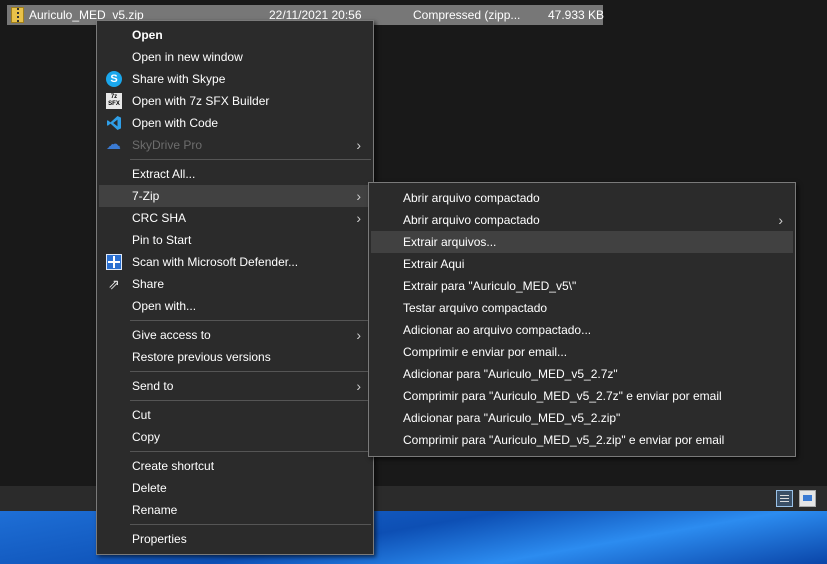 The width and height of the screenshot is (827, 564). I want to click on menu-item-7zip: 7-Zip ›, so click(235, 196).